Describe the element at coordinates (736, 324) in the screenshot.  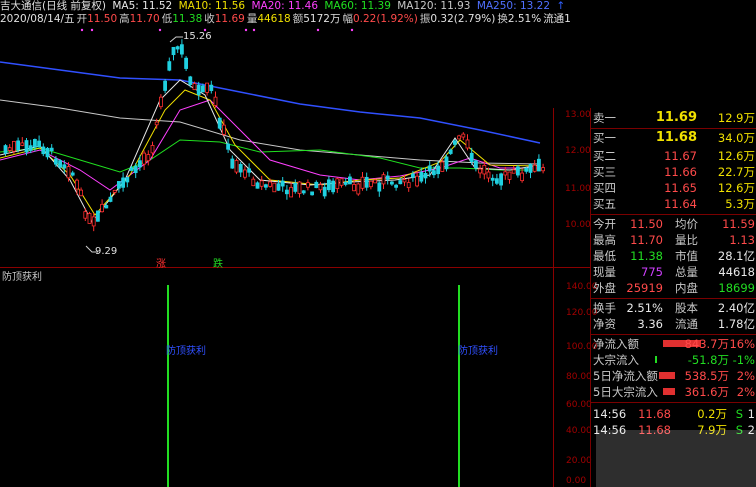
I see `float-value: 1.78亿` at that location.